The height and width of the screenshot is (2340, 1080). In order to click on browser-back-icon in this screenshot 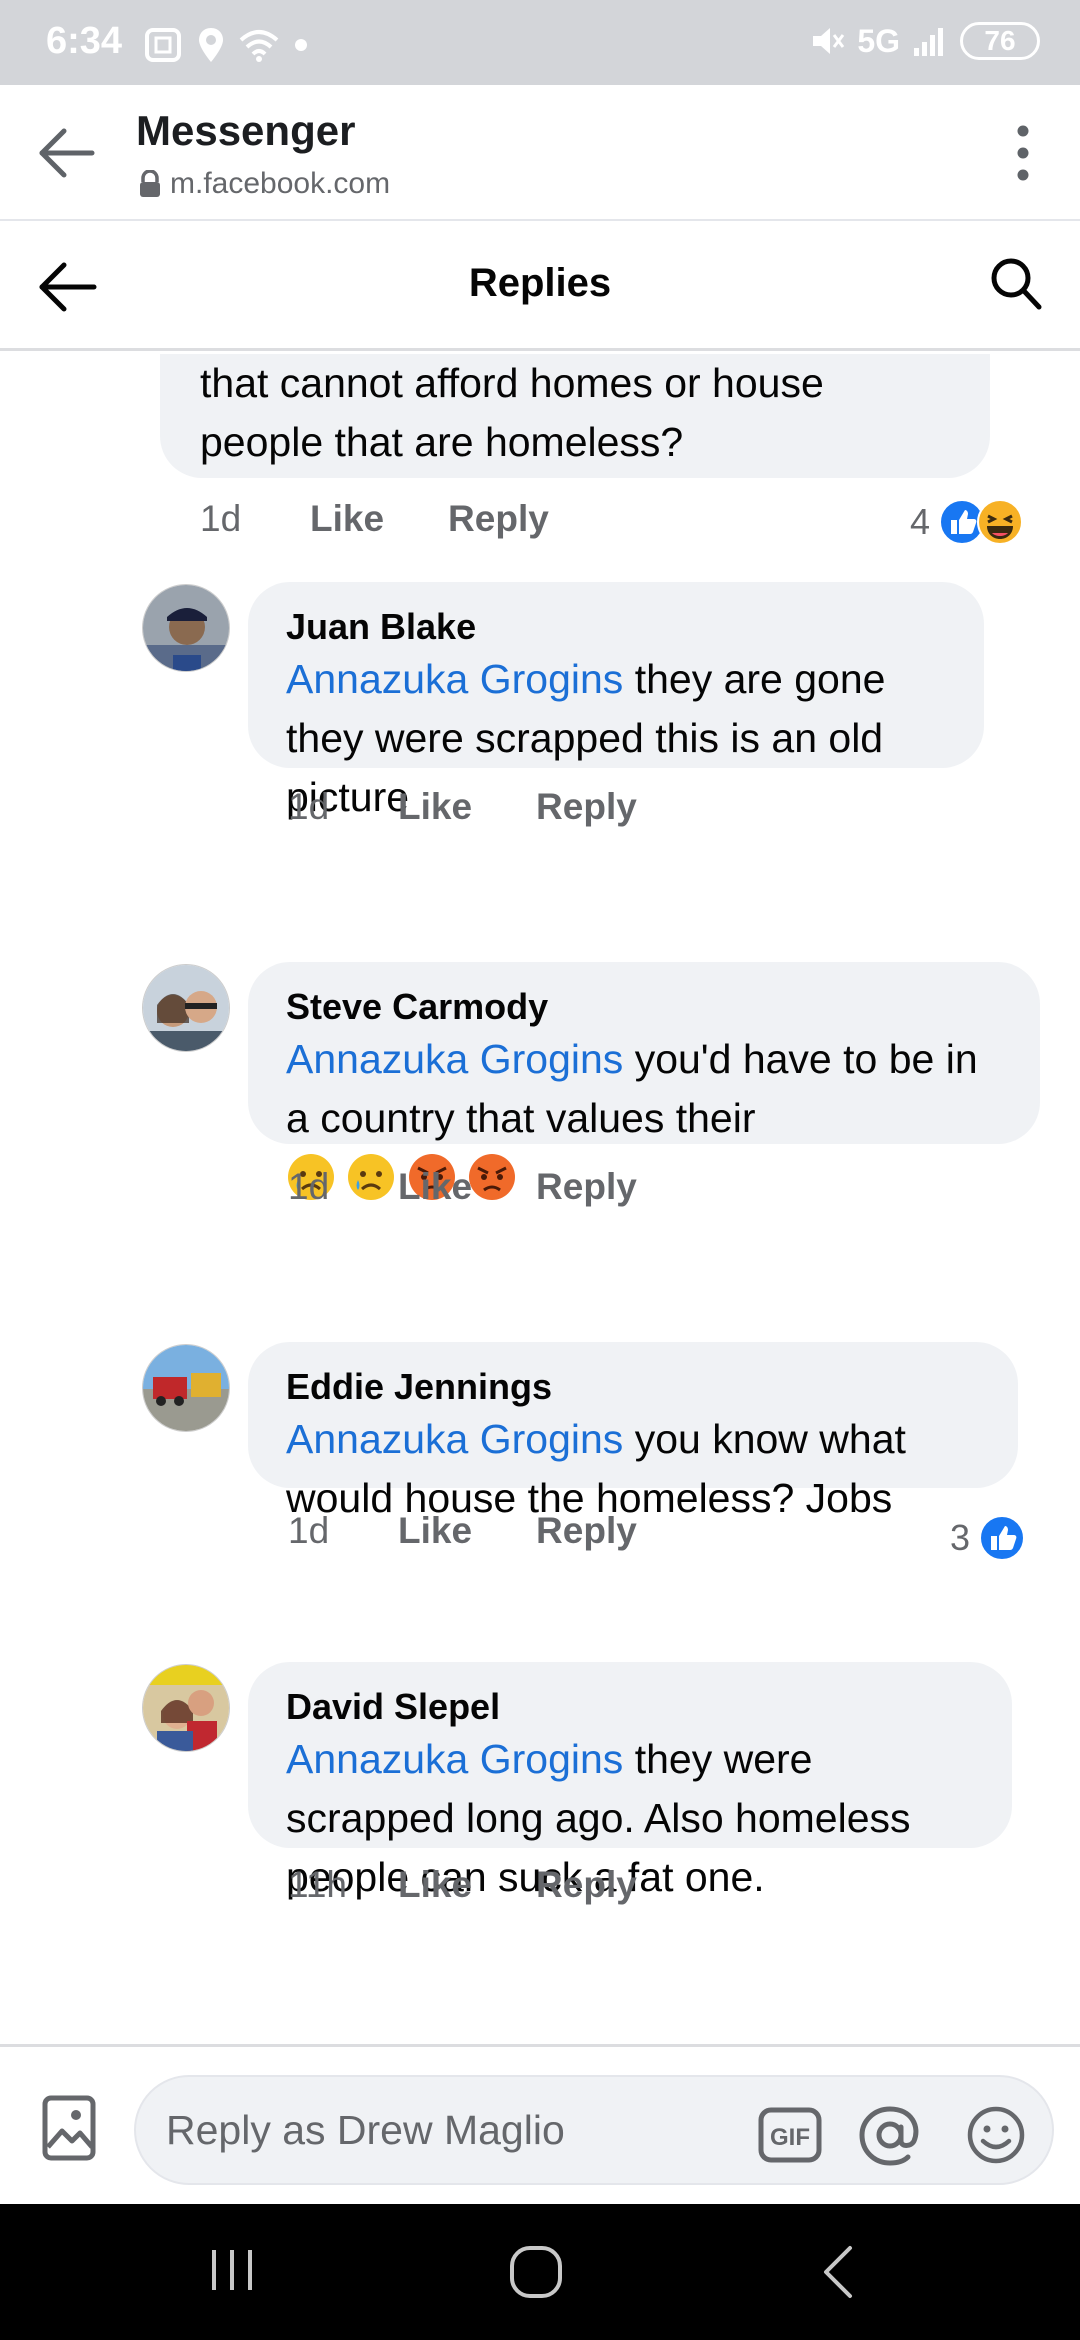, I will do `click(66, 153)`.